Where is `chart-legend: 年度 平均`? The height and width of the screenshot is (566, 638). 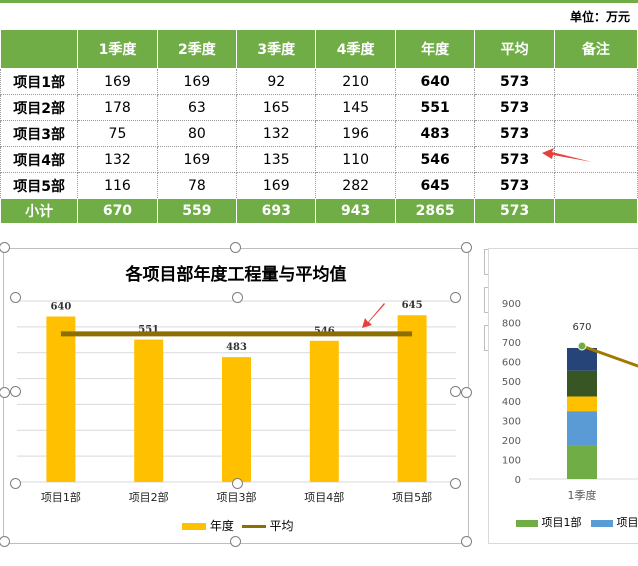
chart-legend: 年度 平均 is located at coordinates (238, 525).